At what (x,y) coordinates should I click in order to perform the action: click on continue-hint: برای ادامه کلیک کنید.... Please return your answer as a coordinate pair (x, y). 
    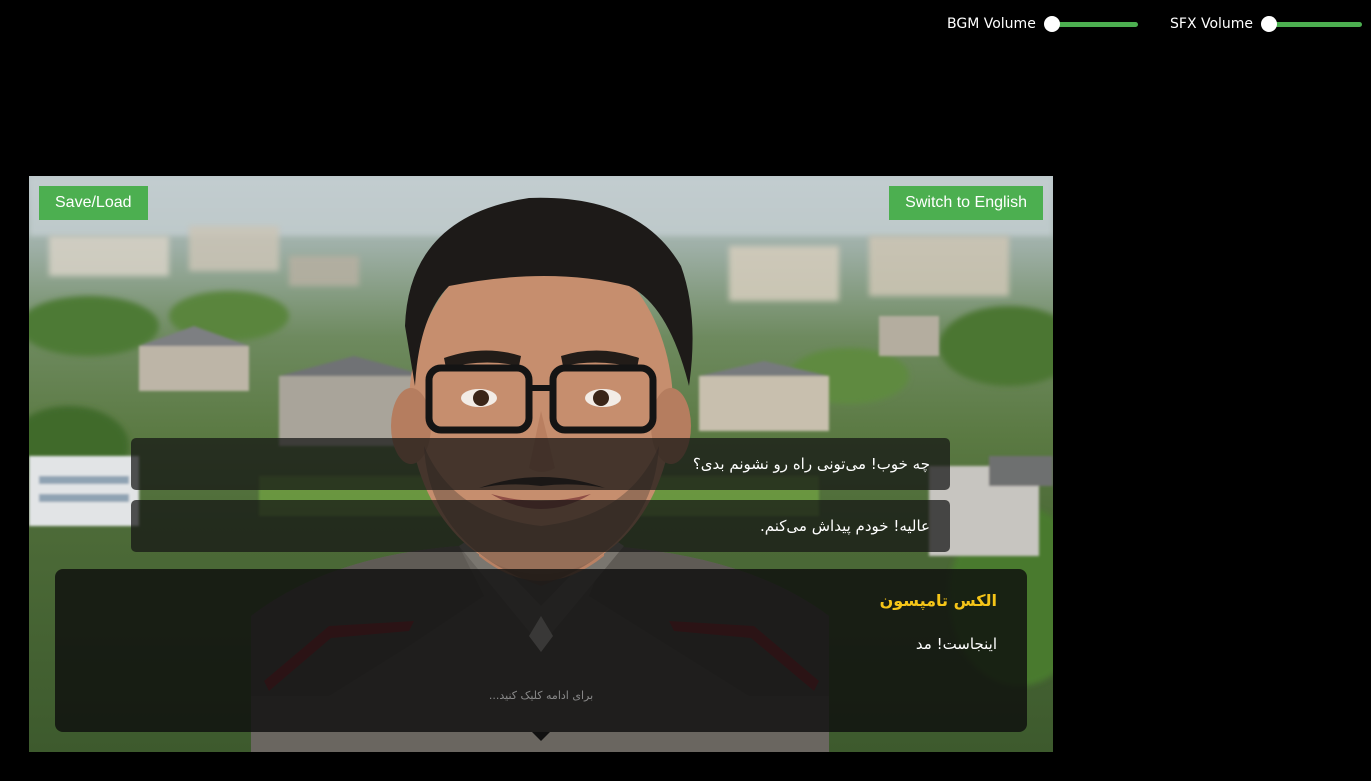
    Looking at the image, I should click on (541, 695).